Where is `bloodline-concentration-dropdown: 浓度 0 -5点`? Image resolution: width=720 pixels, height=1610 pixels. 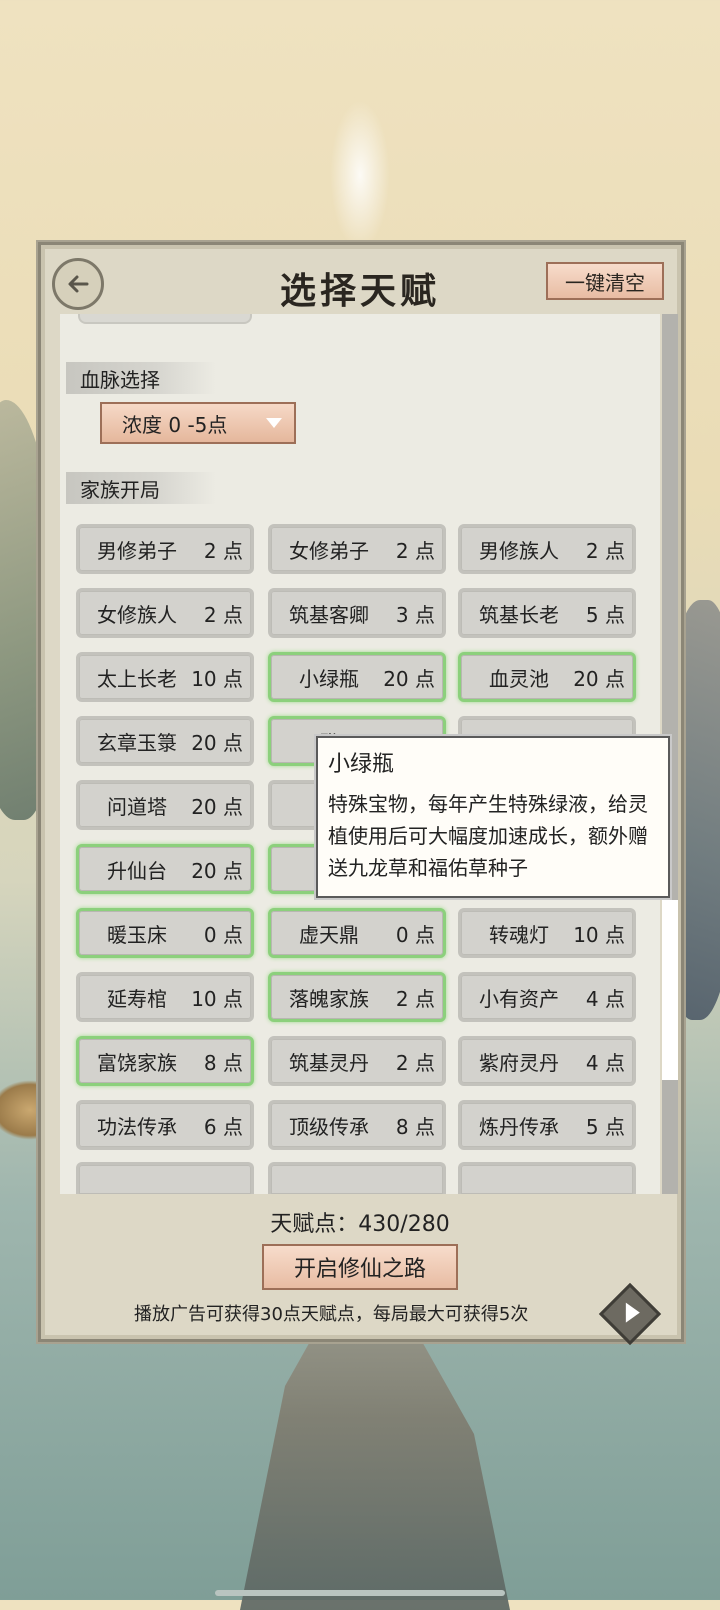
bloodline-concentration-dropdown: 浓度 0 -5点 is located at coordinates (198, 423).